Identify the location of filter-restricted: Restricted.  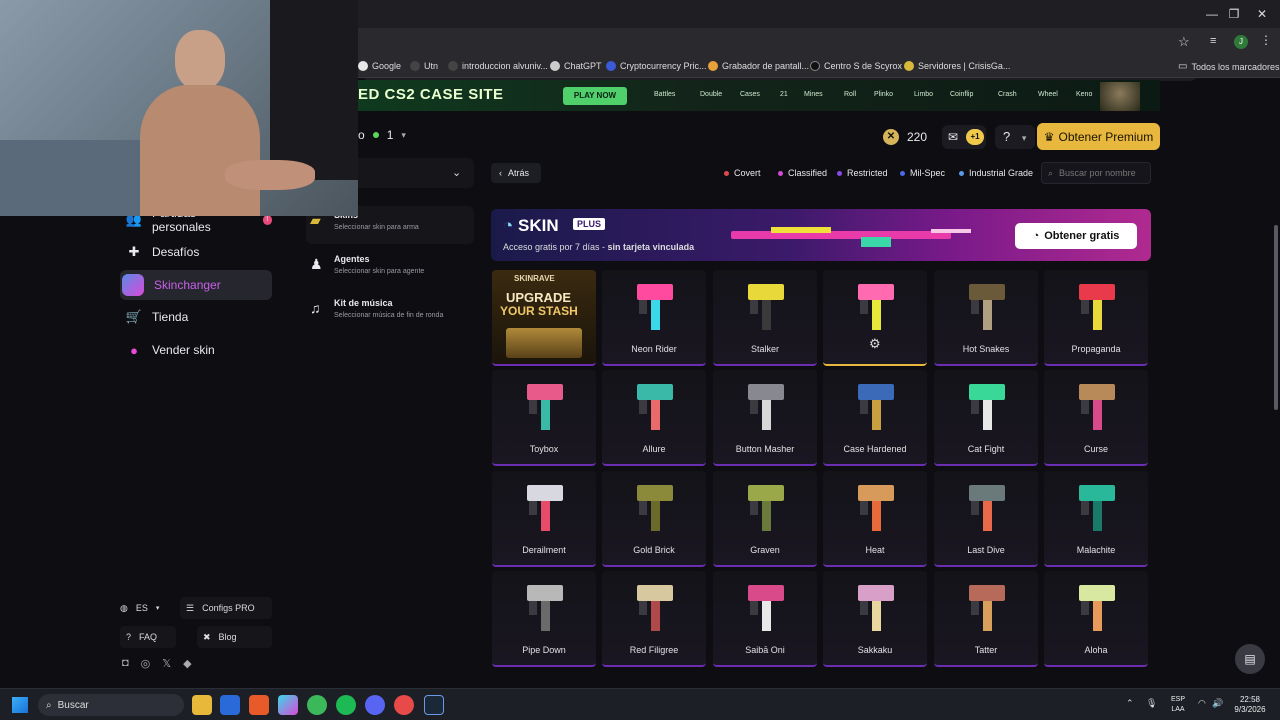
(862, 173).